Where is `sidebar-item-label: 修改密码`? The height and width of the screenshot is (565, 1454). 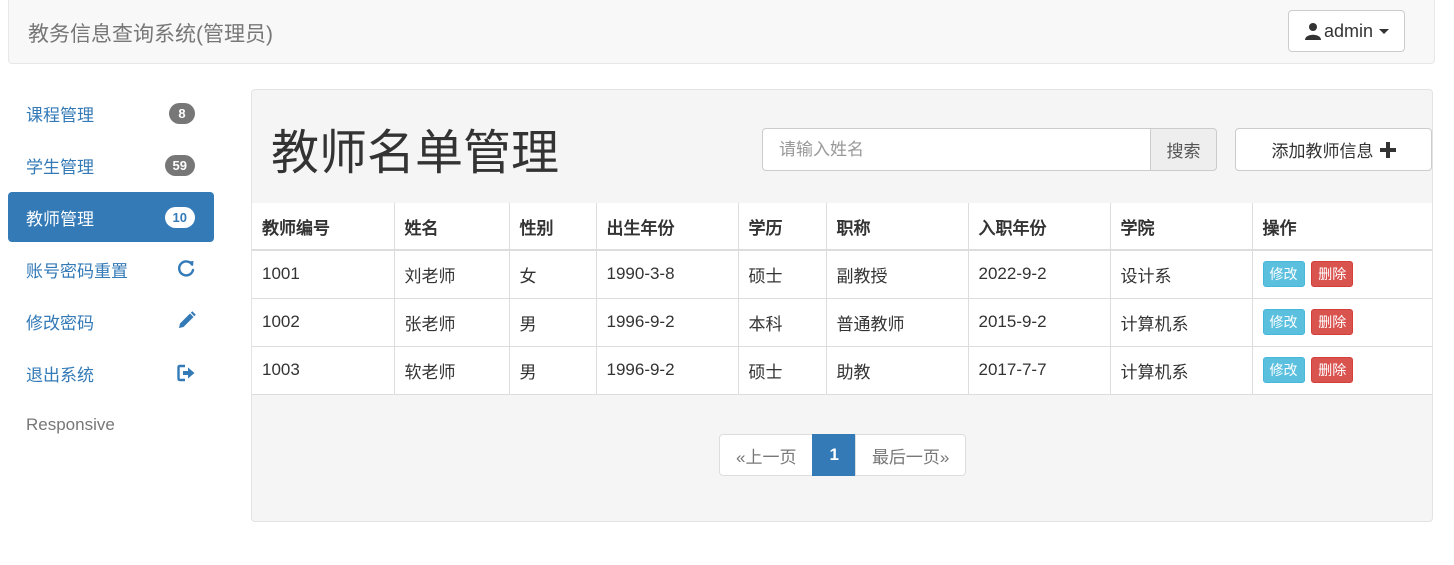
sidebar-item-label: 修改密码 is located at coordinates (60, 323).